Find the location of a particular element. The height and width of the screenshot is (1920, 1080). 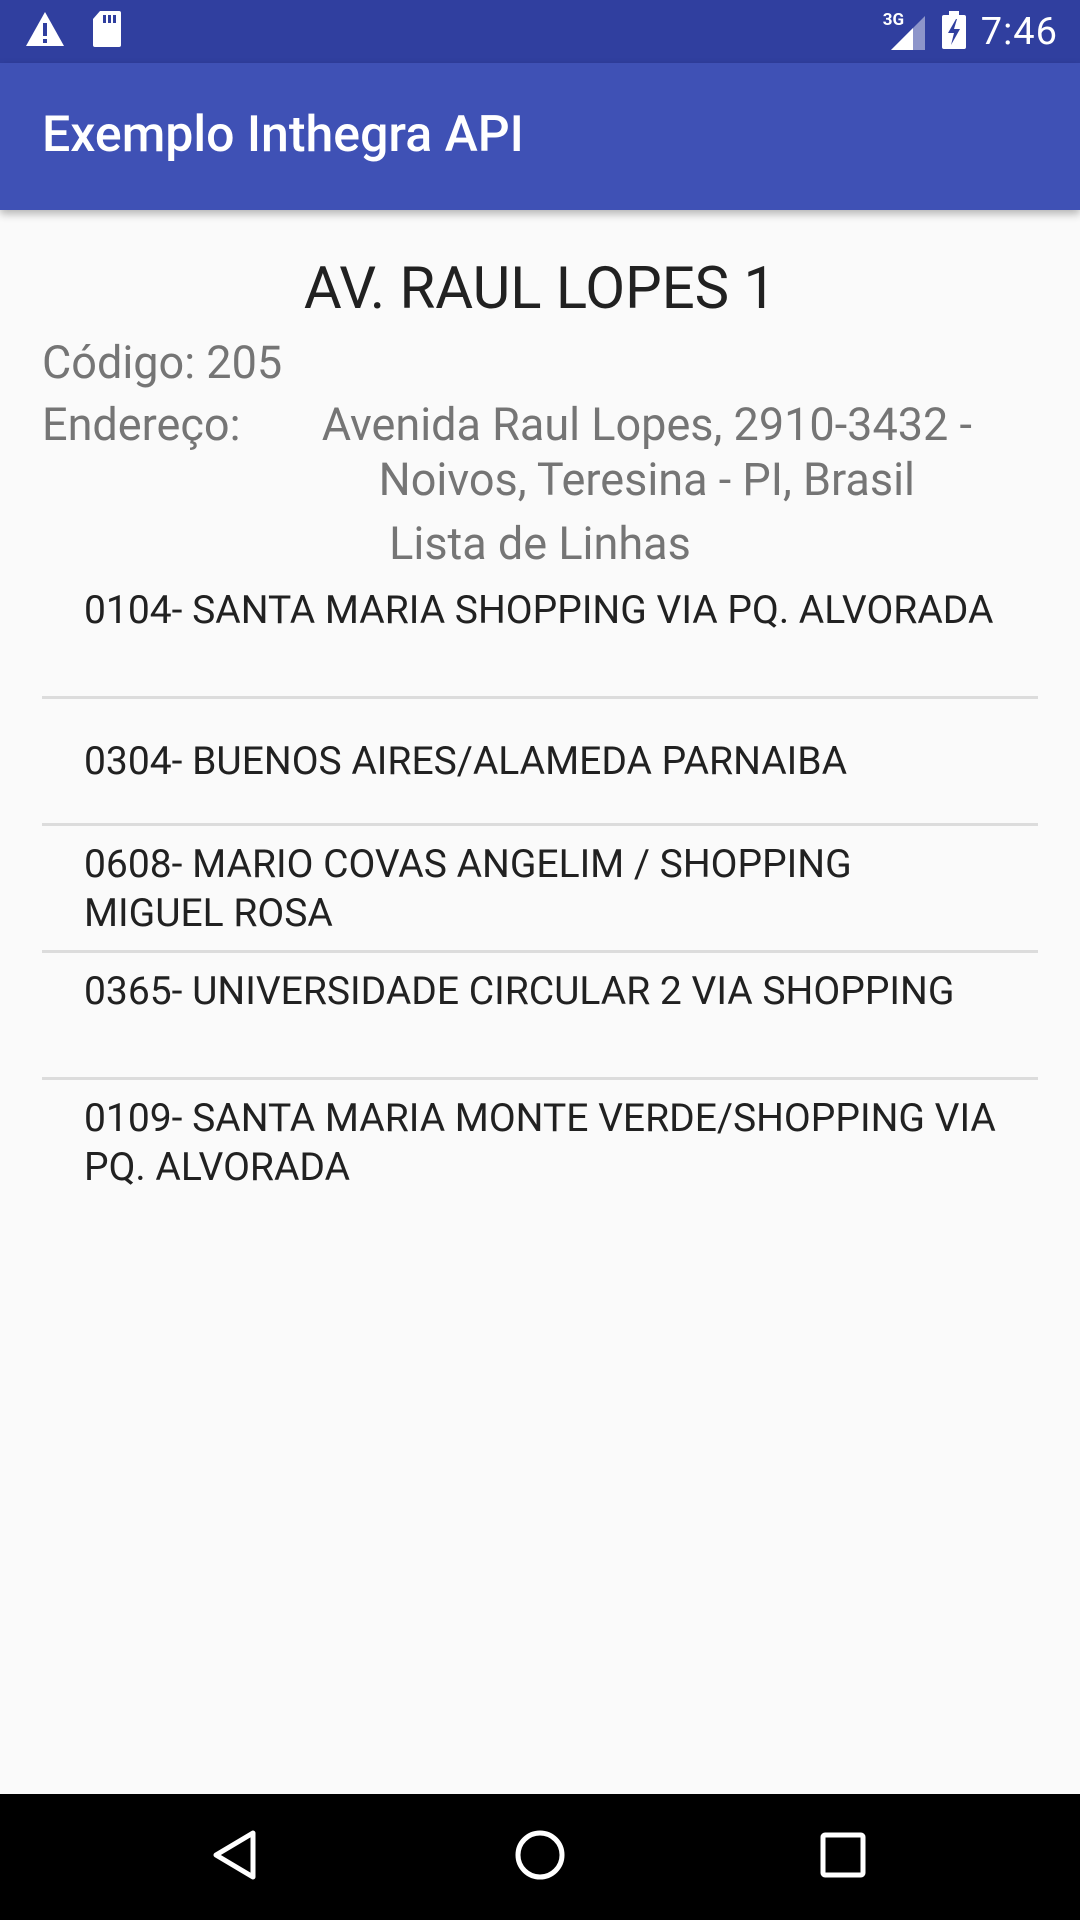

warning-icon is located at coordinates (45, 31).